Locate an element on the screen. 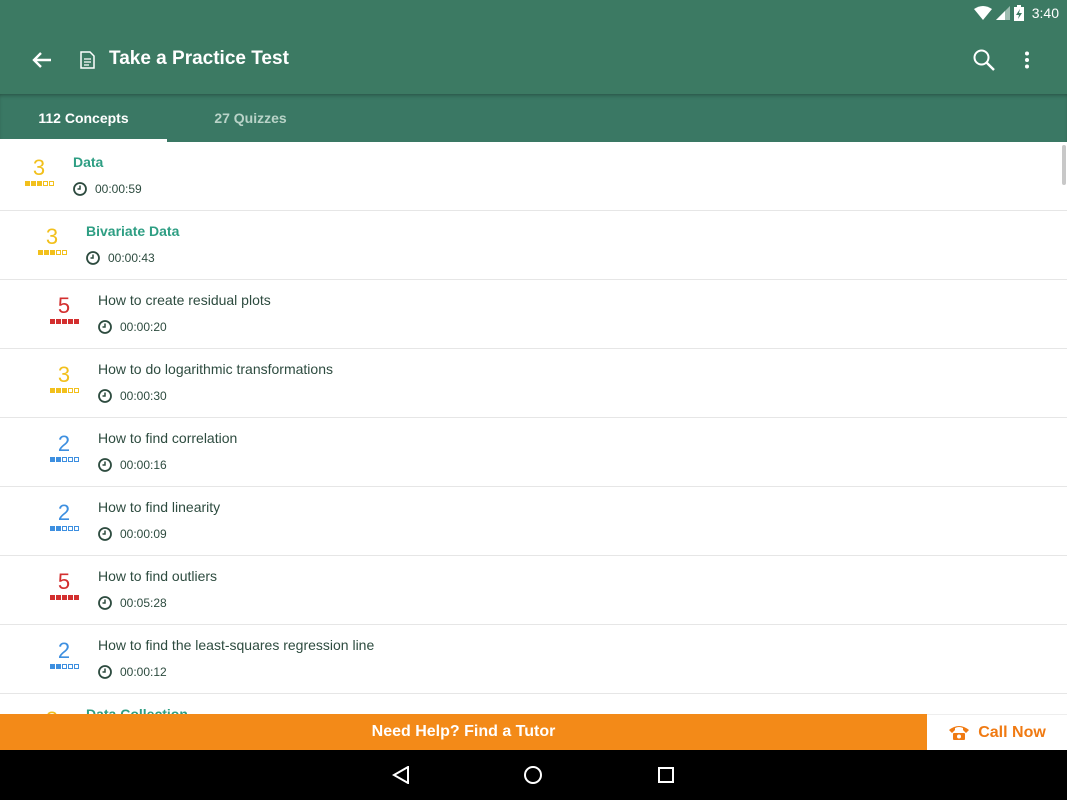 This screenshot has height=800, width=1067. nav-back-button is located at coordinates (401, 775).